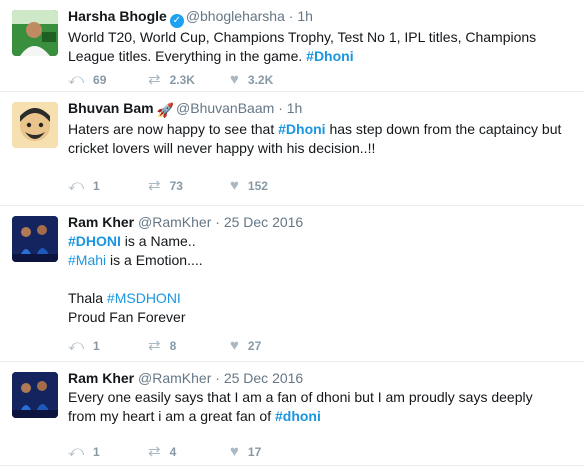 The width and height of the screenshot is (584, 466). I want to click on text-segment: is a Name.., so click(158, 241).